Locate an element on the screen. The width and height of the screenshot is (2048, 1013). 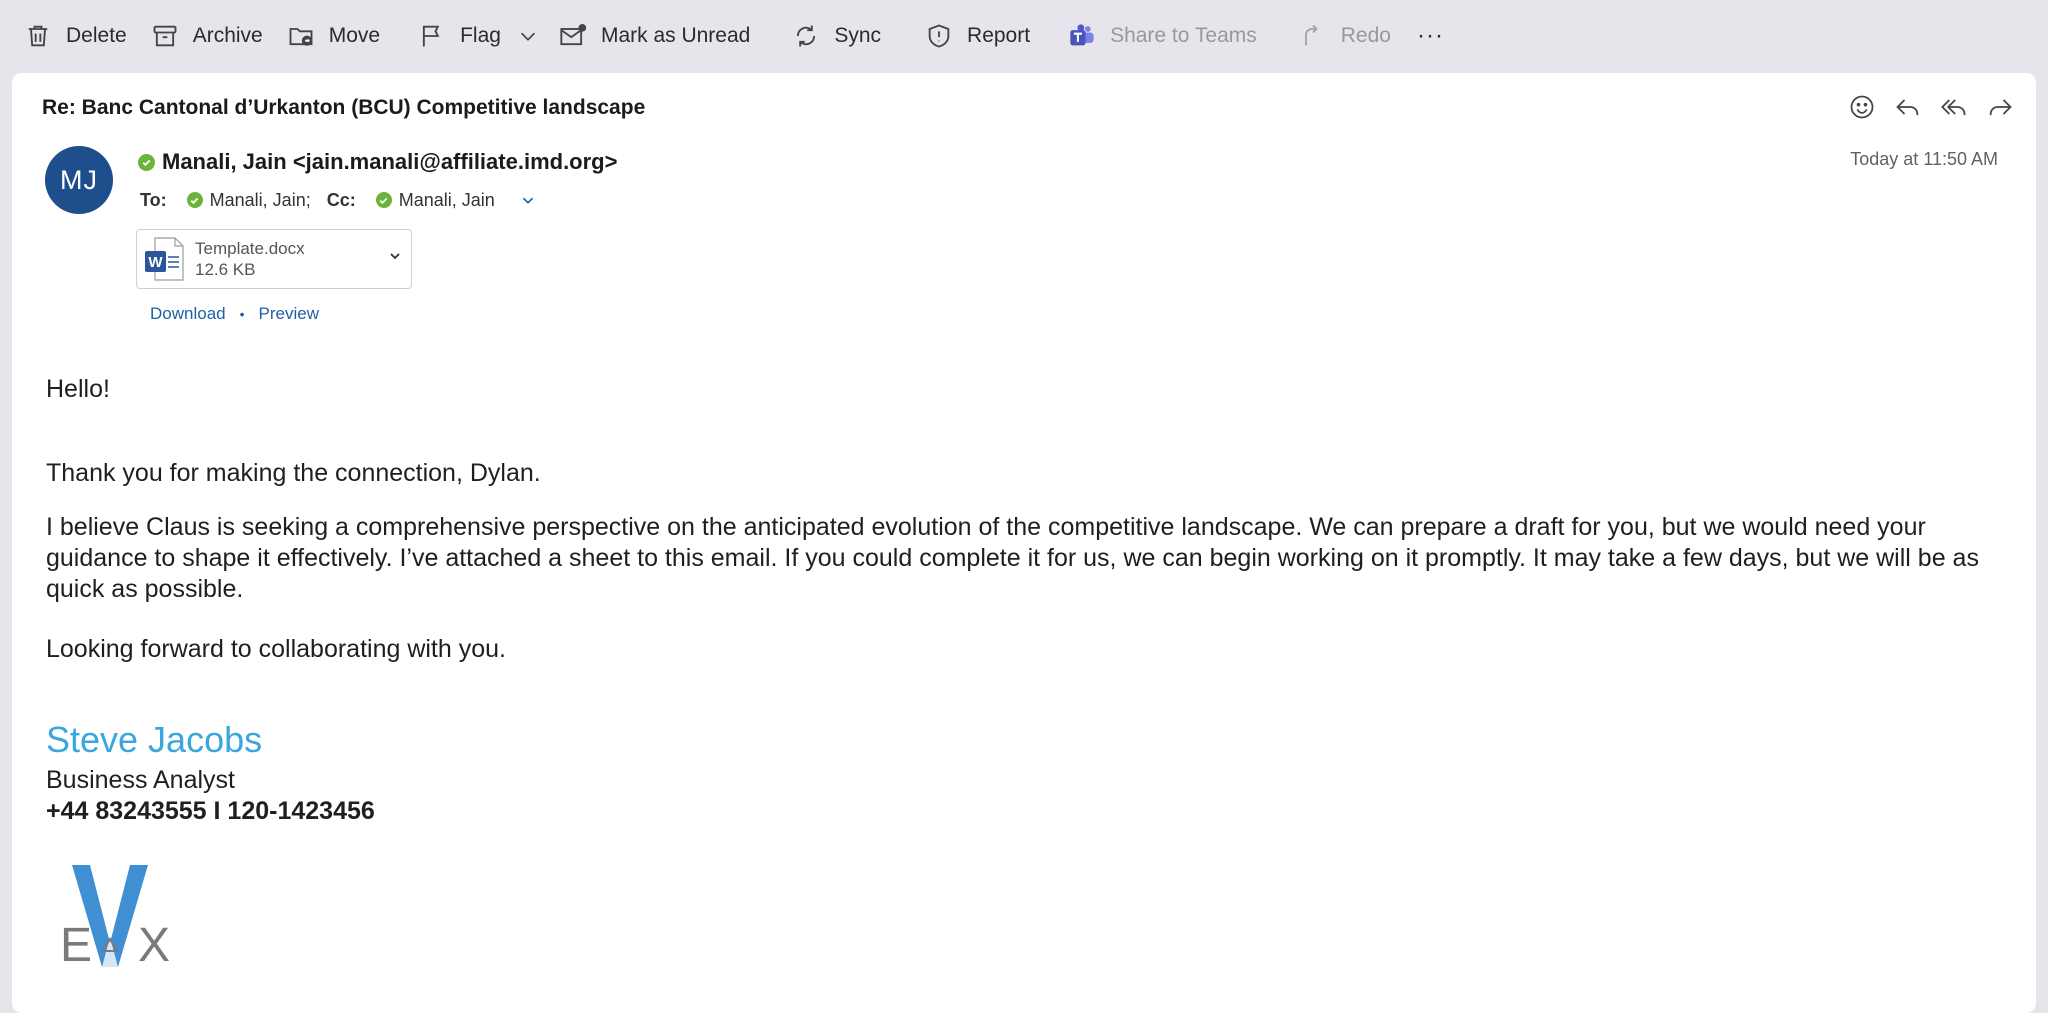
reply-all-icon is located at coordinates (1953, 107).